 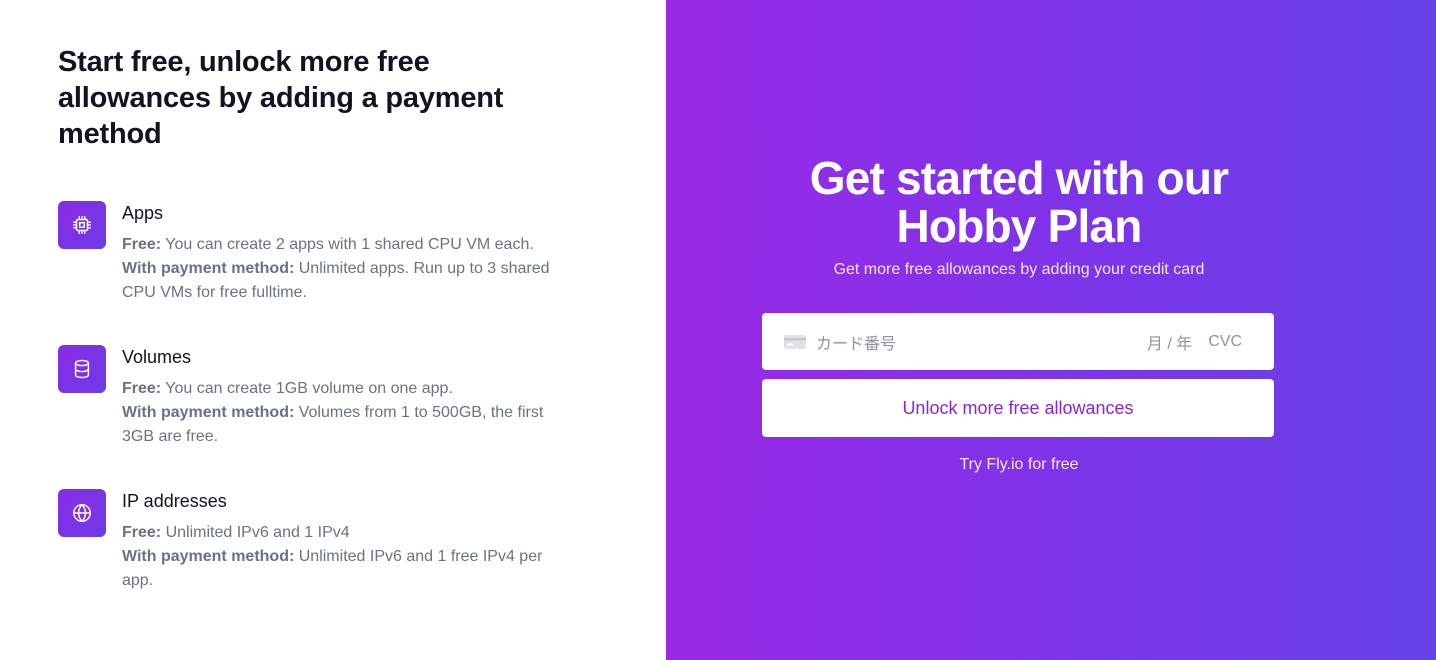 I want to click on database-icon, so click(x=82, y=369).